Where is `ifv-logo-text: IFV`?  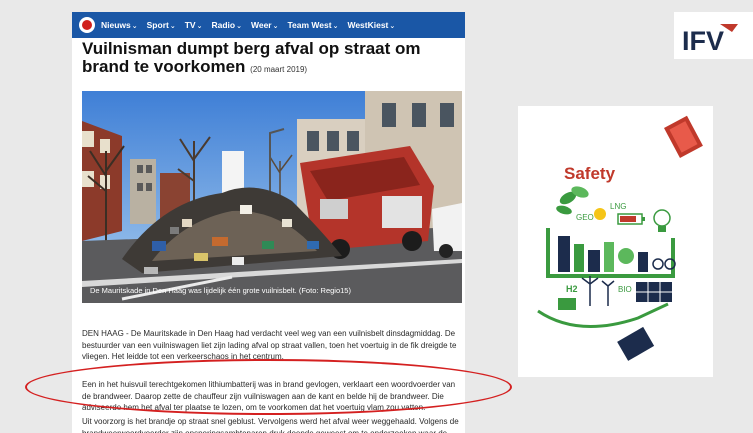 ifv-logo-text: IFV is located at coordinates (703, 41).